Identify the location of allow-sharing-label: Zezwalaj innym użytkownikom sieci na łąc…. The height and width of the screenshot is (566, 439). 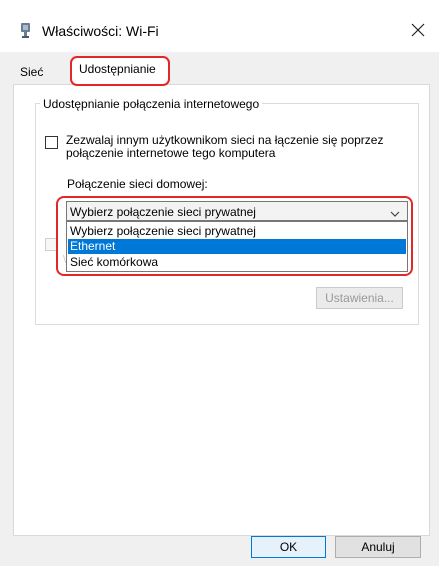
(226, 147).